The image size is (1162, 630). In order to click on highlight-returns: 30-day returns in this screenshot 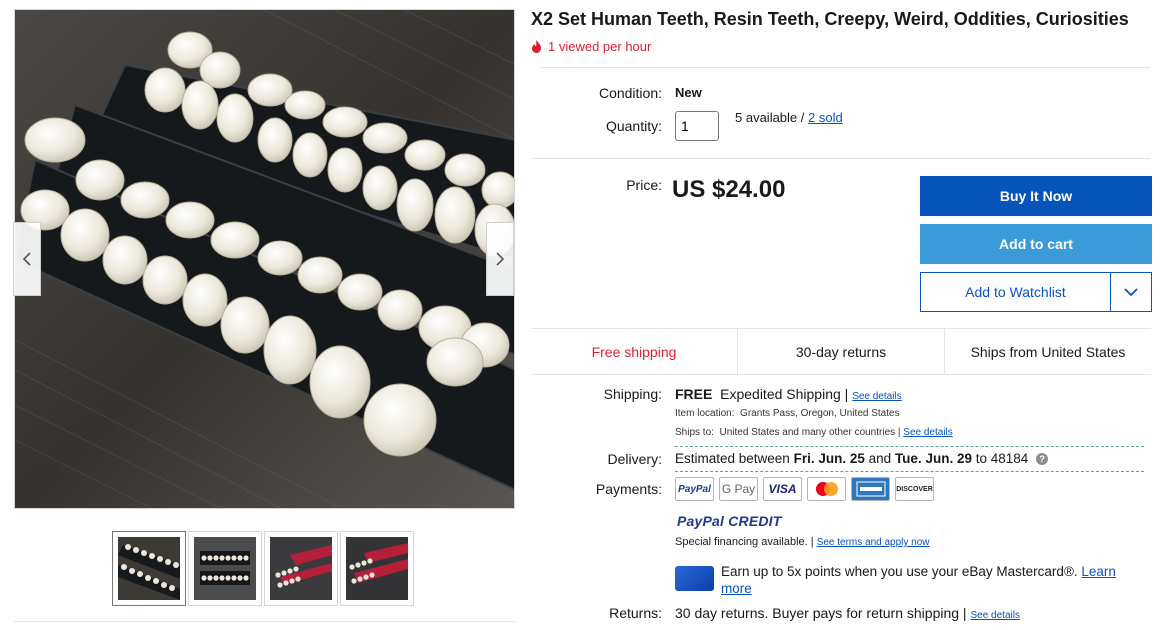, I will do `click(840, 351)`.